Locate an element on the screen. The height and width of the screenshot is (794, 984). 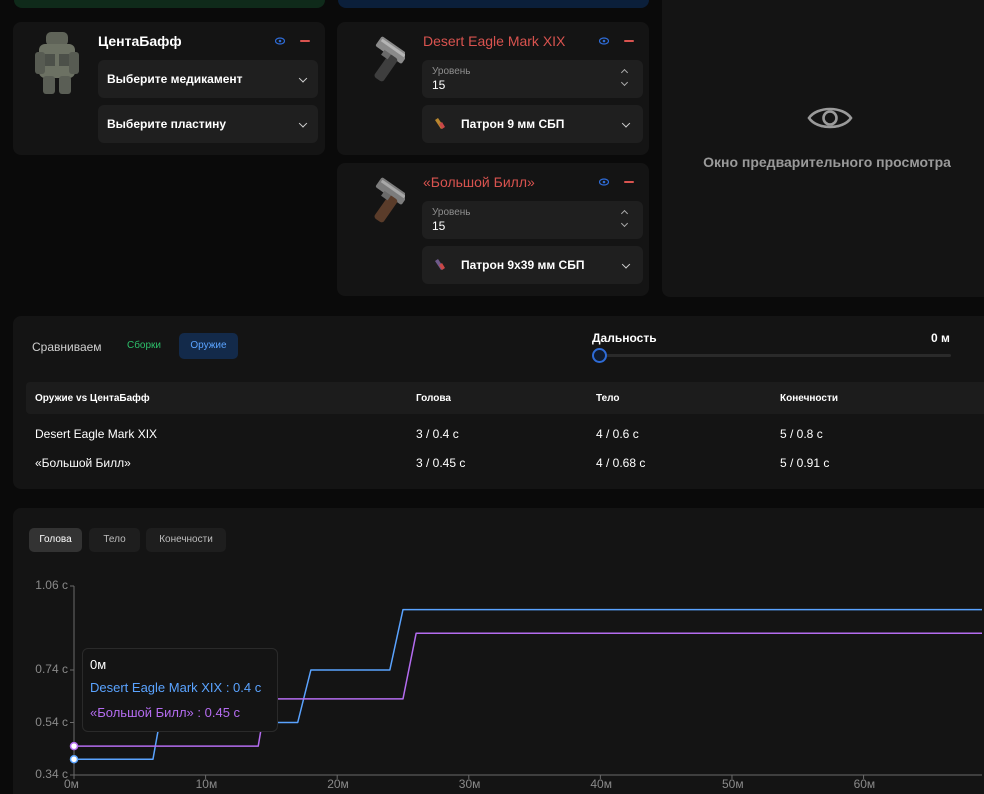
tooltip-x: 0м is located at coordinates (98, 664).